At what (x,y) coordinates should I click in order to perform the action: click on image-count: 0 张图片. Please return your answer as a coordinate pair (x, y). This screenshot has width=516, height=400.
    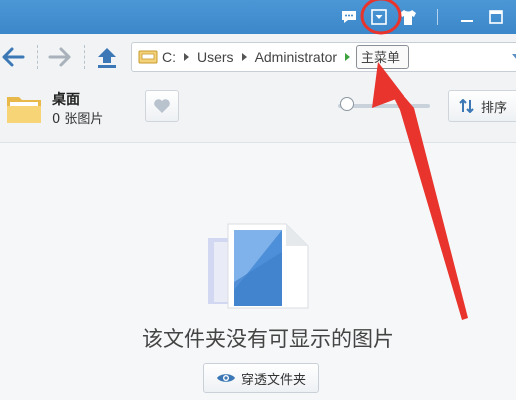
    Looking at the image, I should click on (78, 119).